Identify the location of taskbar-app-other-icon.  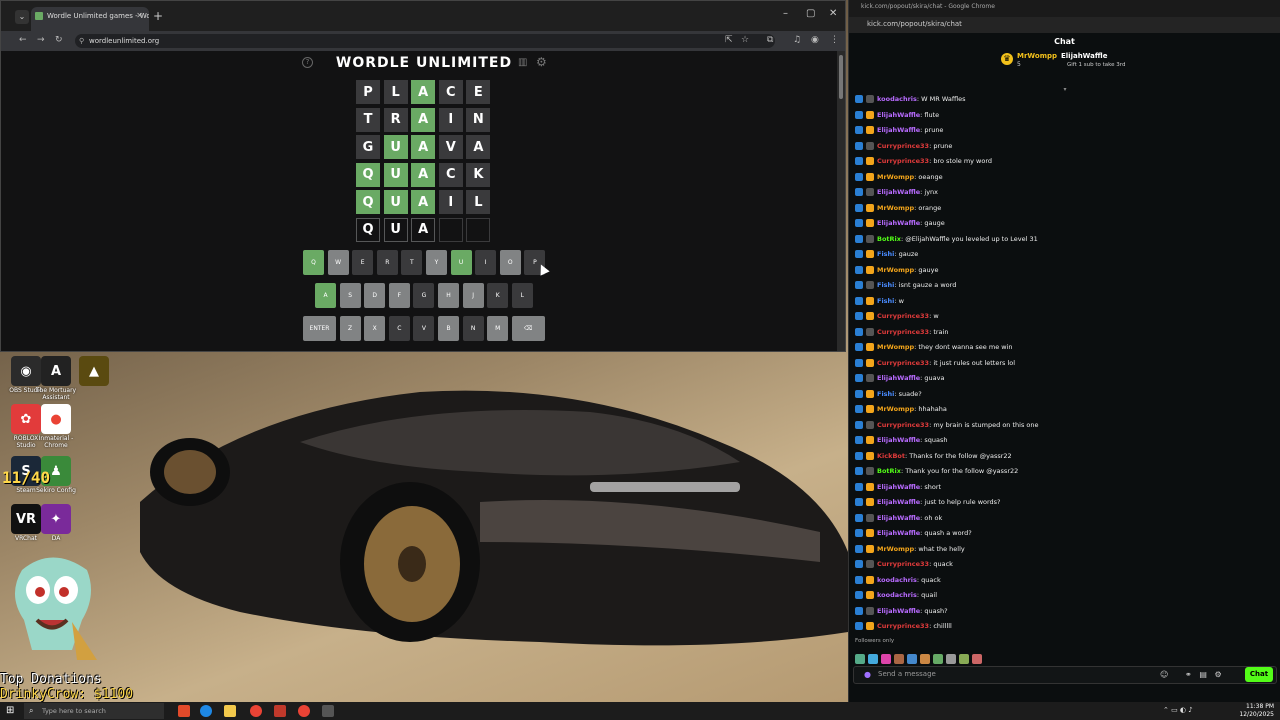
(328, 711).